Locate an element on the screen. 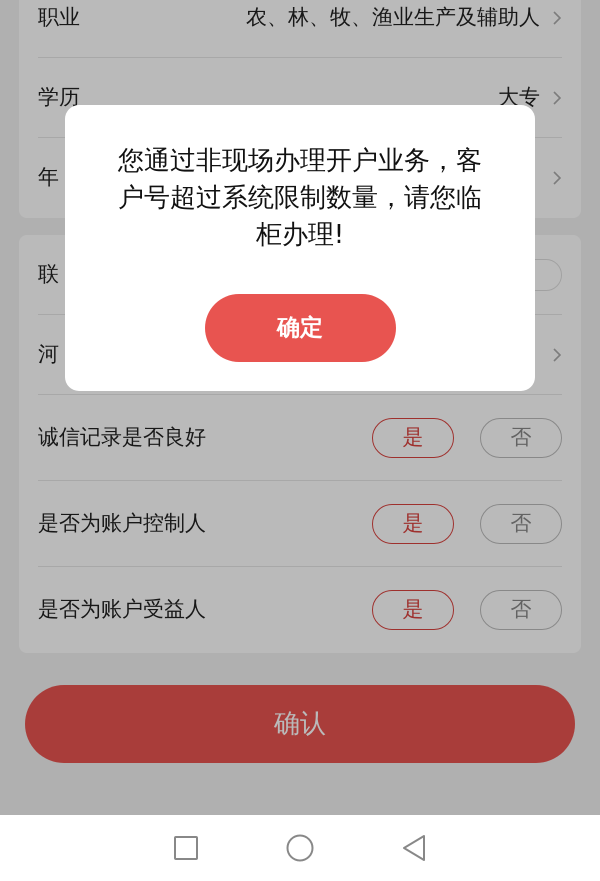  field-label: 是否为账户控制人 is located at coordinates (122, 523).